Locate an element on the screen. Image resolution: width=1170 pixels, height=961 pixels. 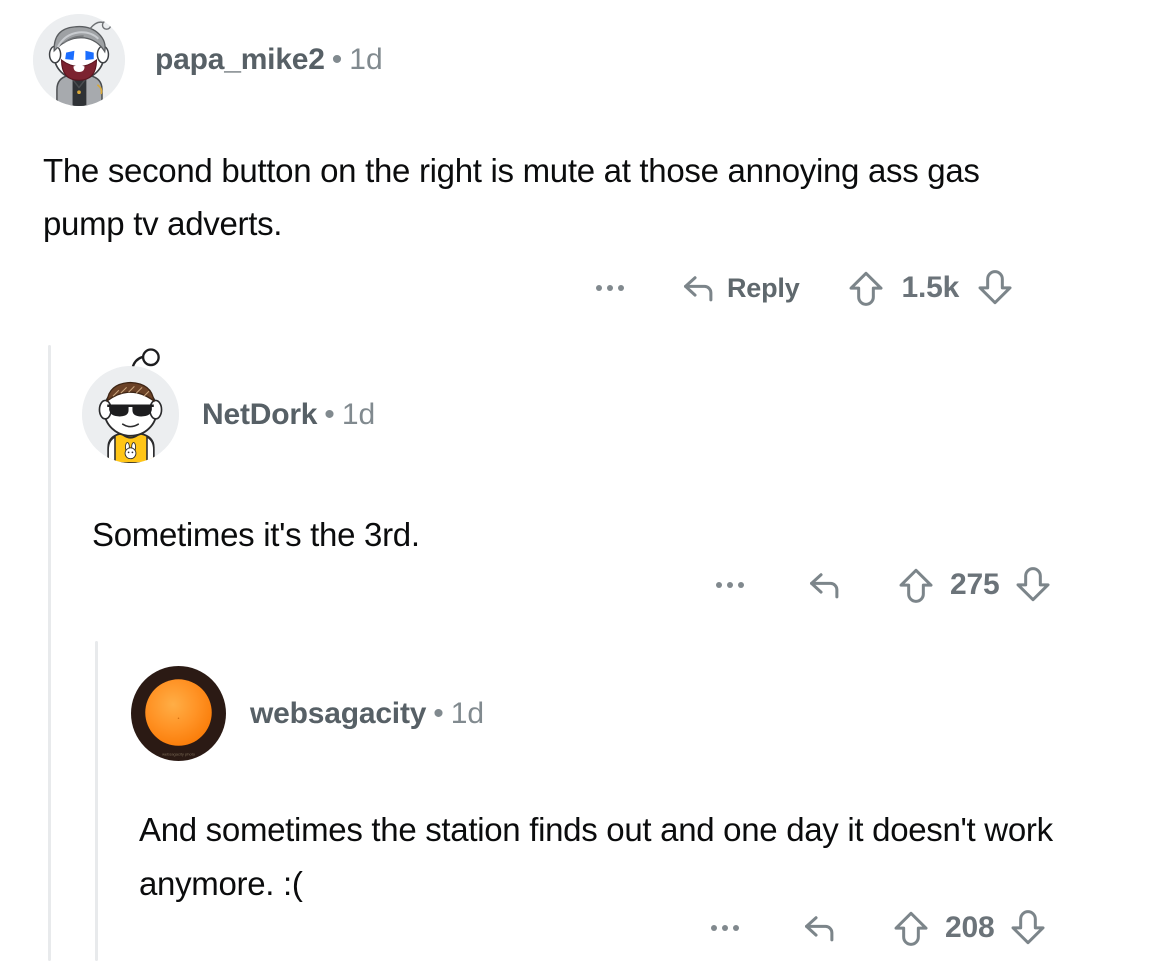
comment-byline: websagacity • 1d is located at coordinates (367, 714).